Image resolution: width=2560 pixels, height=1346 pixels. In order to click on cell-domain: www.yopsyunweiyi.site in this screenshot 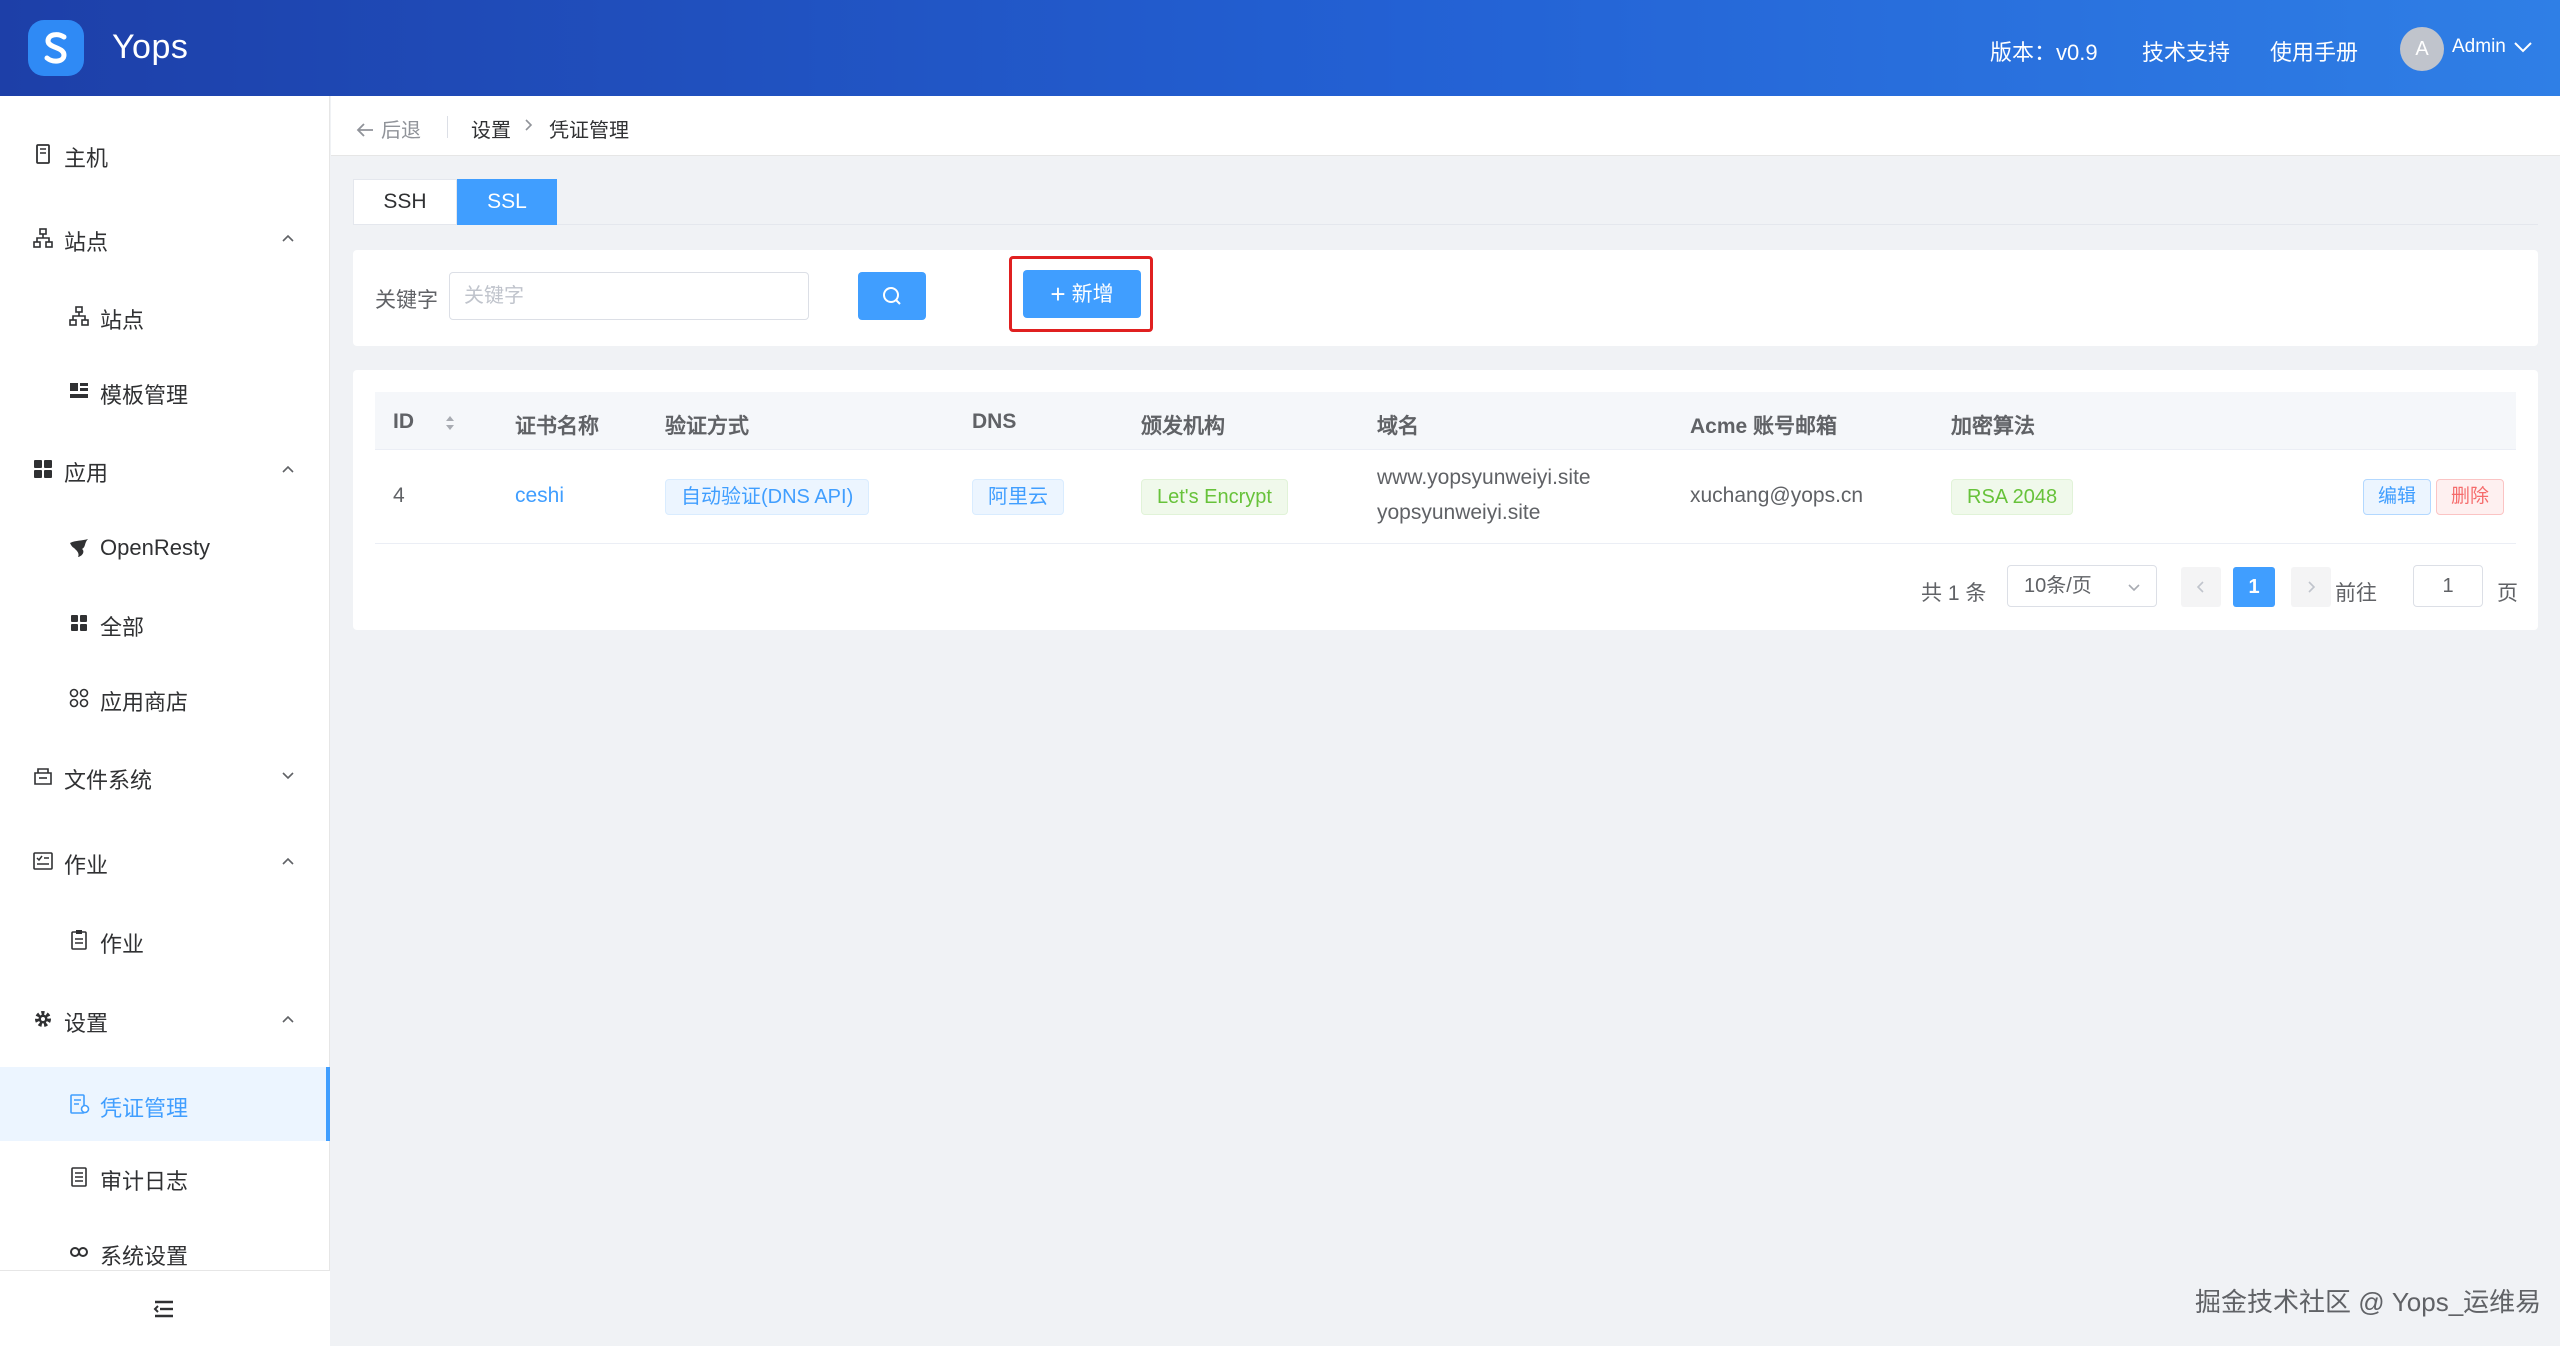, I will do `click(1484, 477)`.